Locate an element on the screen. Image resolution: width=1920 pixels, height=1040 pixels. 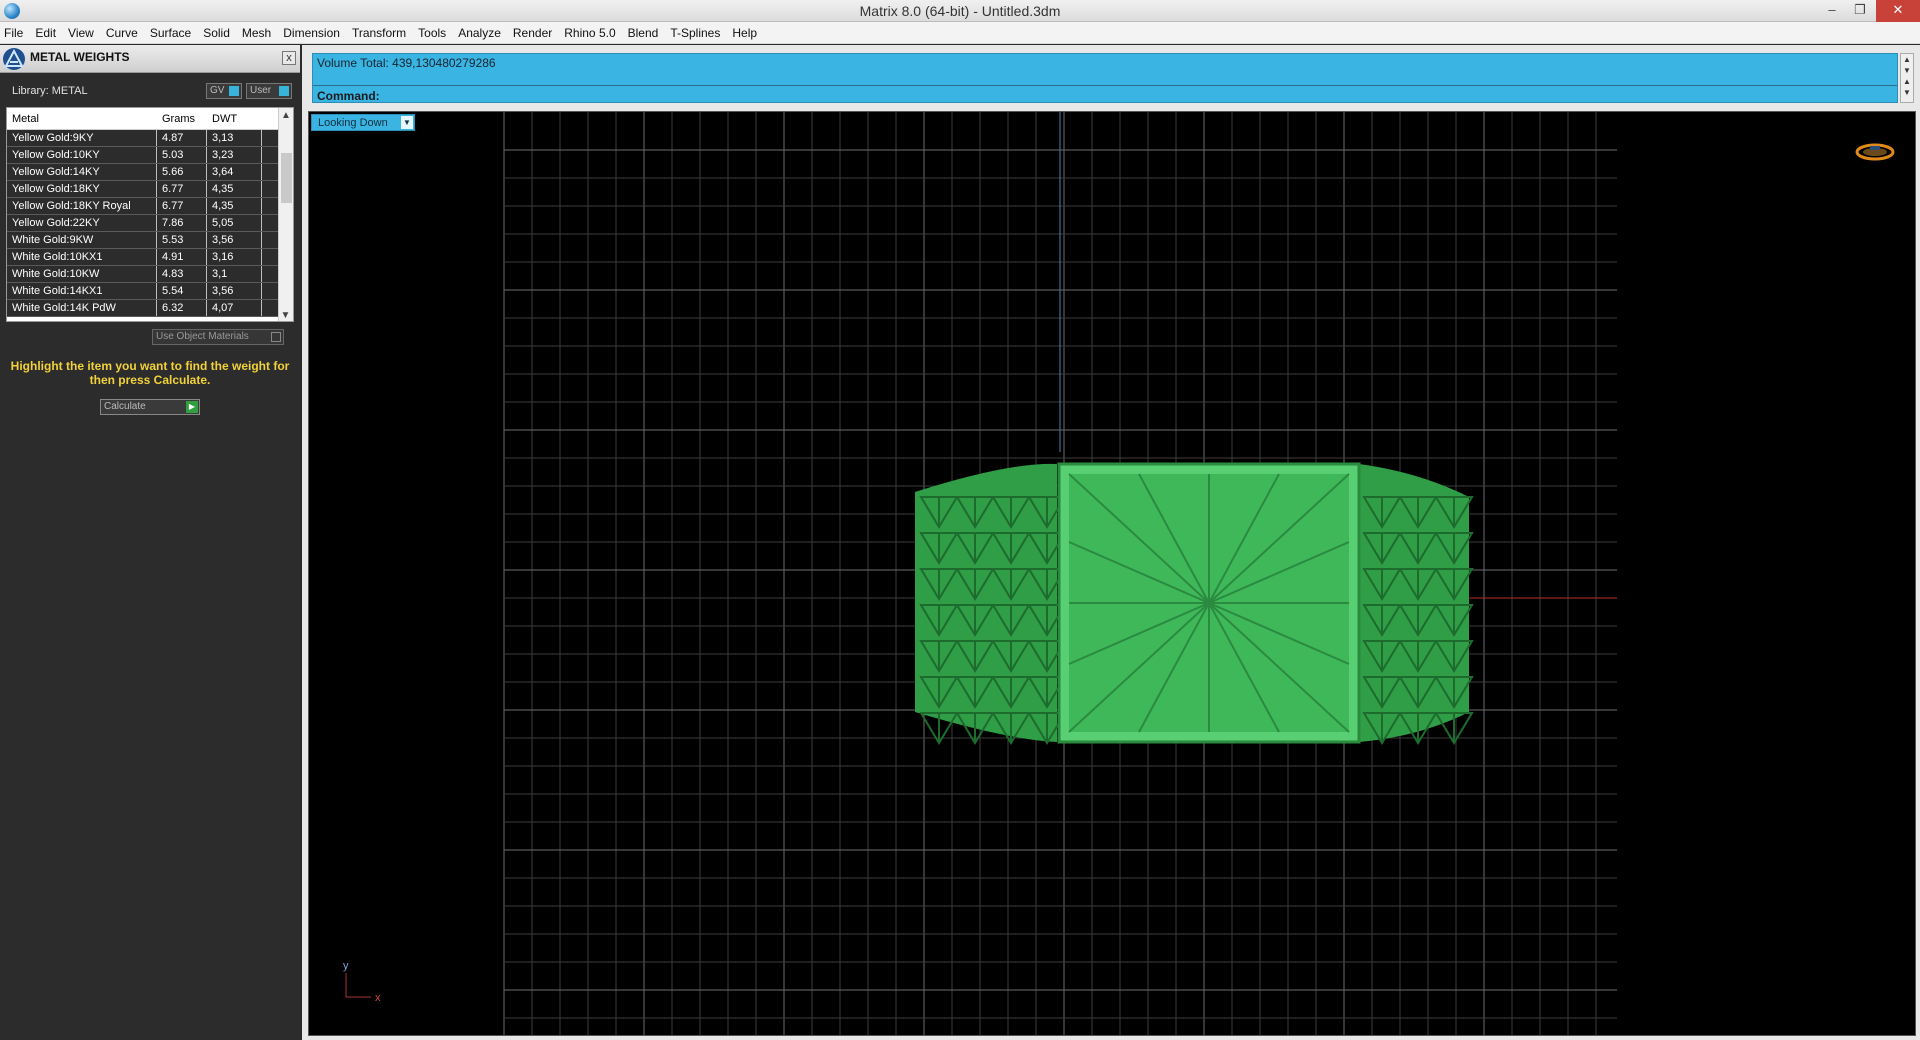
command-scrollbar: ▲ ▼ ▲ ▼ is located at coordinates (1907, 78).